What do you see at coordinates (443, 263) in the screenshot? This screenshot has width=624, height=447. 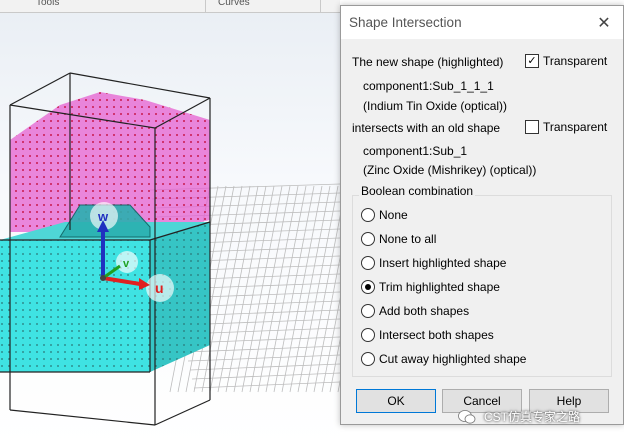 I see `radio-label: Insert highlighted shape` at bounding box center [443, 263].